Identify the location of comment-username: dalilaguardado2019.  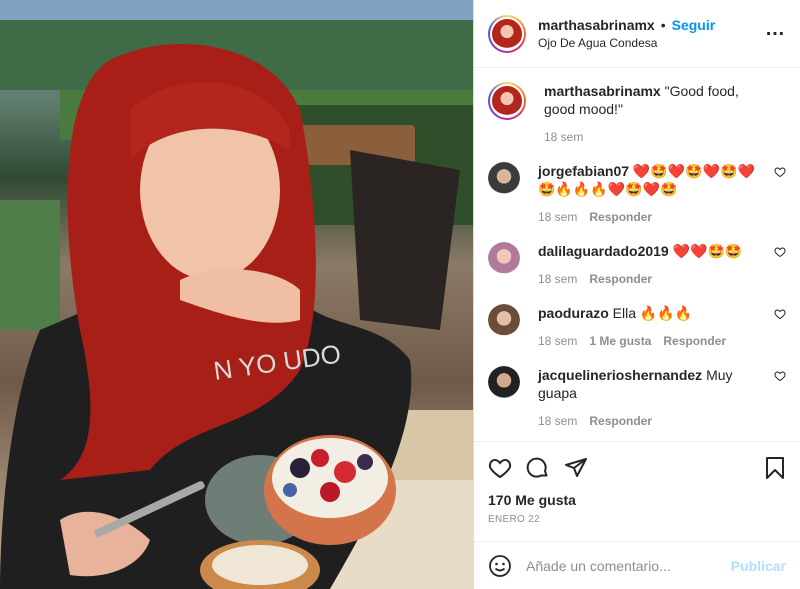
(603, 251).